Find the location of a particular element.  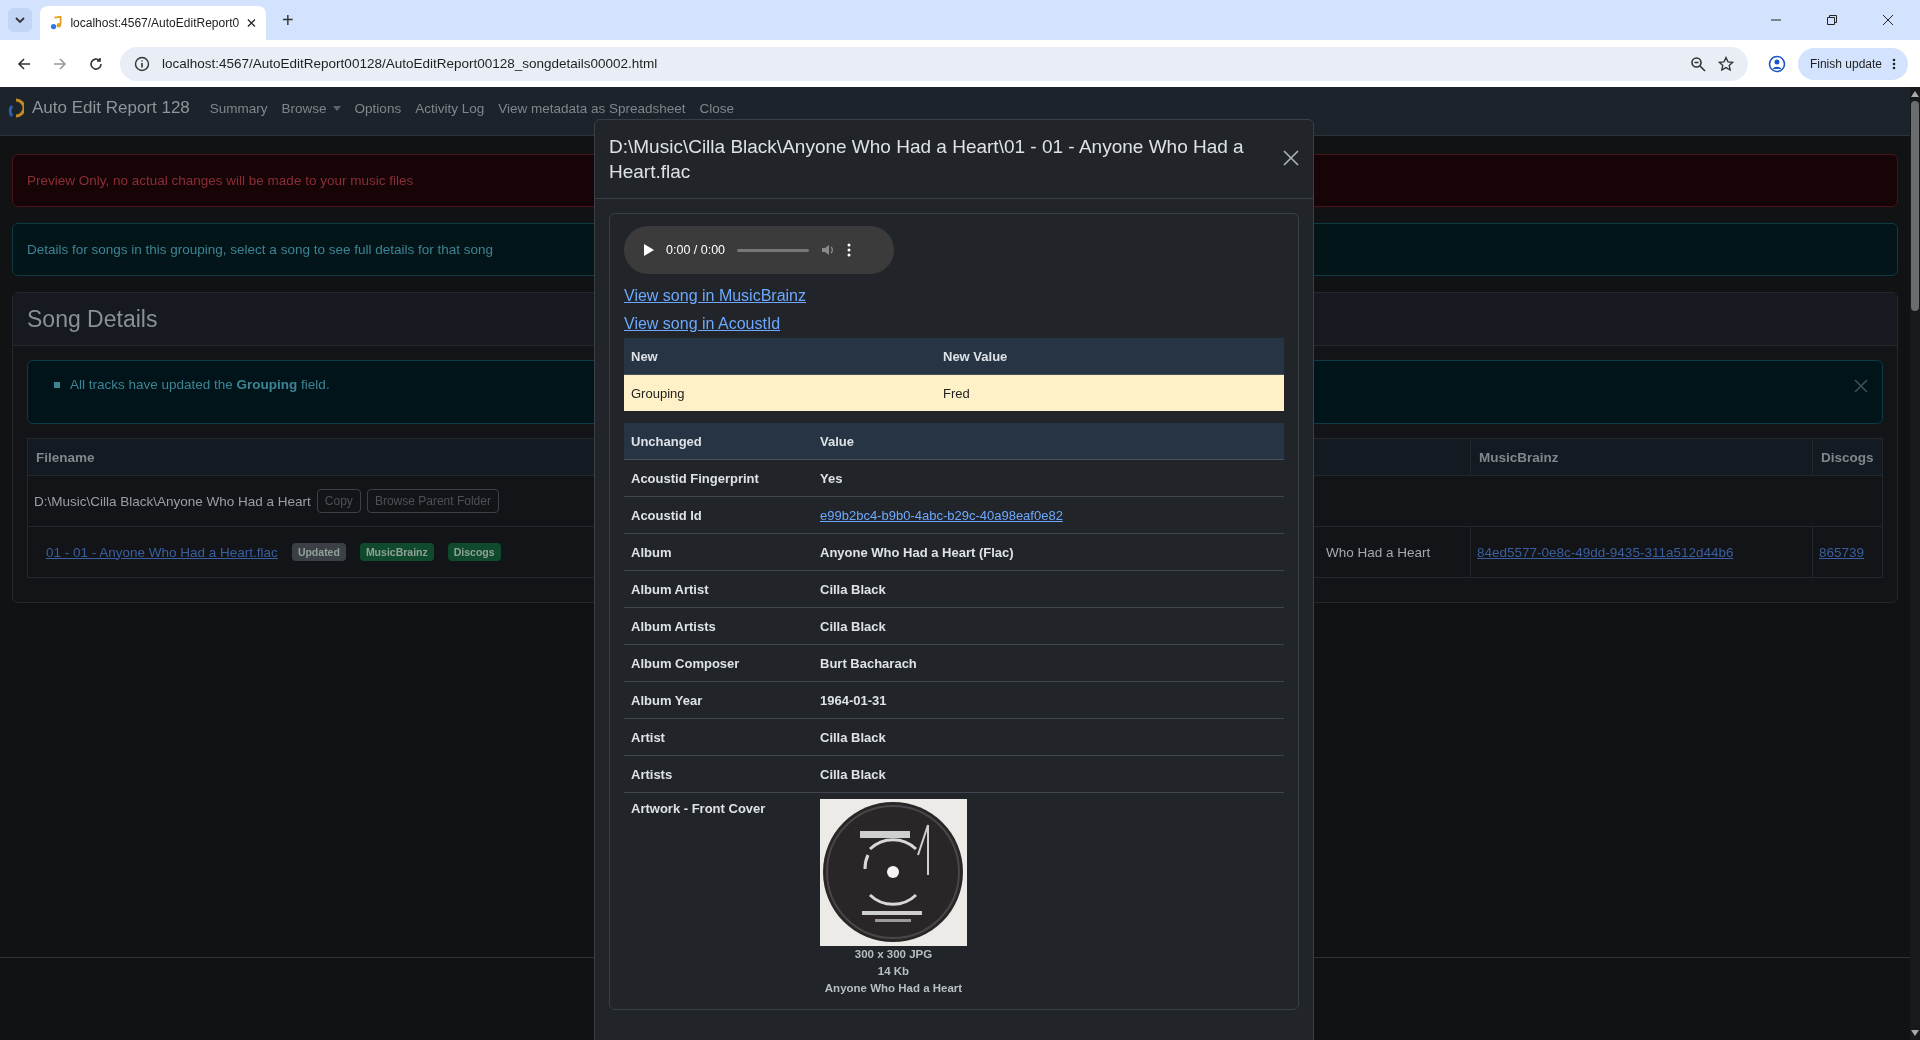

field-name: Album Artist is located at coordinates (718, 589).